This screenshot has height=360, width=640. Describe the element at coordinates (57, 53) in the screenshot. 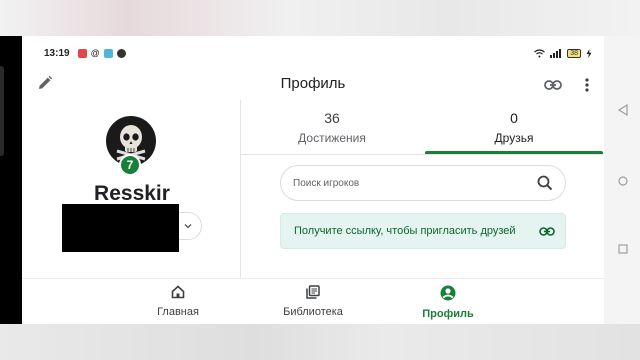

I see `status-time: 13:19` at that location.